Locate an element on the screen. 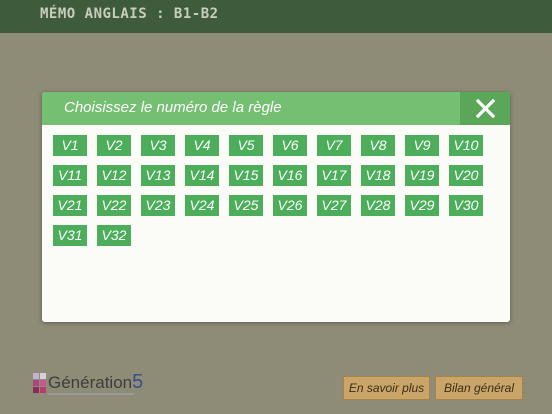  rule-button-v1: V1 is located at coordinates (70, 145).